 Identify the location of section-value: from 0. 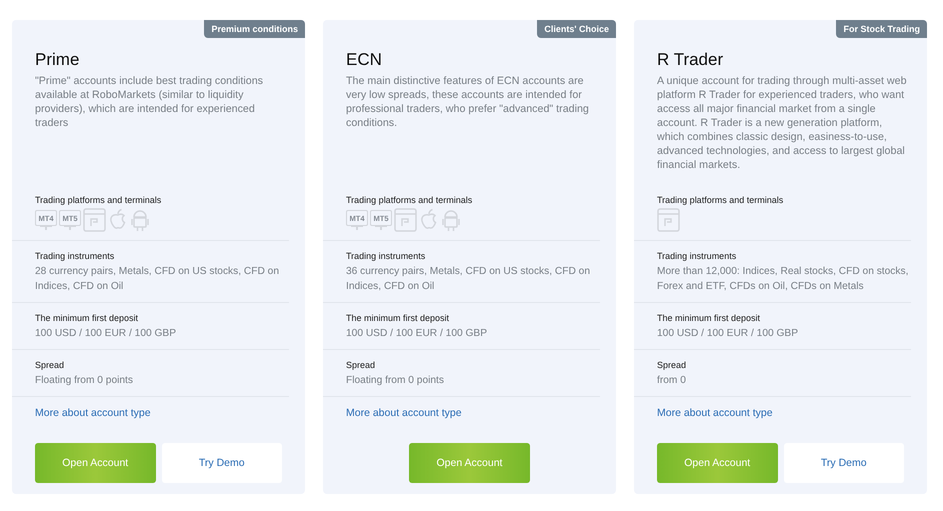
(672, 381).